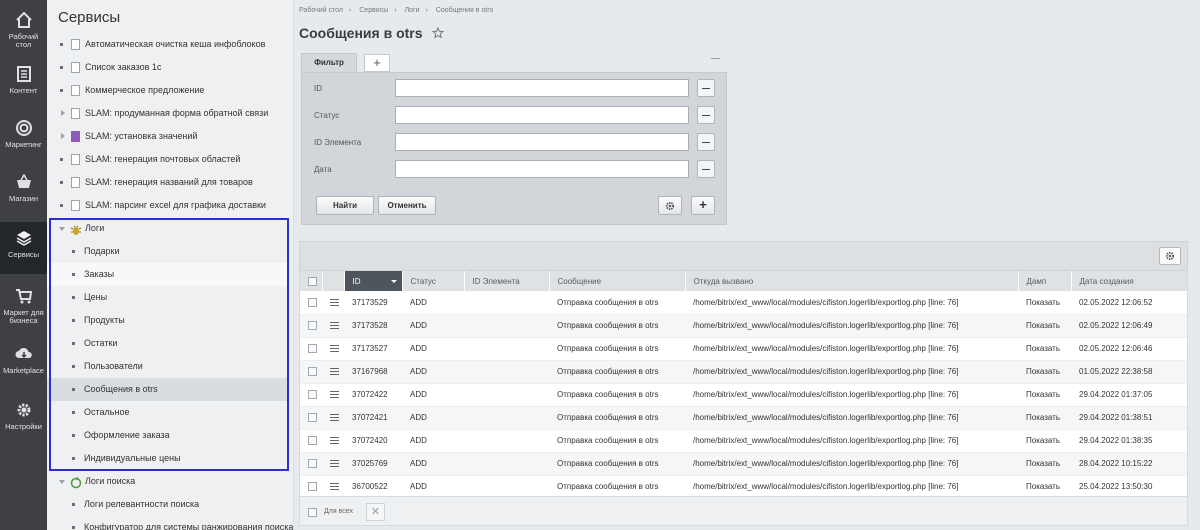 Image resolution: width=1200 pixels, height=530 pixels. Describe the element at coordinates (23, 84) in the screenshot. I see `rail-content: Контент` at that location.